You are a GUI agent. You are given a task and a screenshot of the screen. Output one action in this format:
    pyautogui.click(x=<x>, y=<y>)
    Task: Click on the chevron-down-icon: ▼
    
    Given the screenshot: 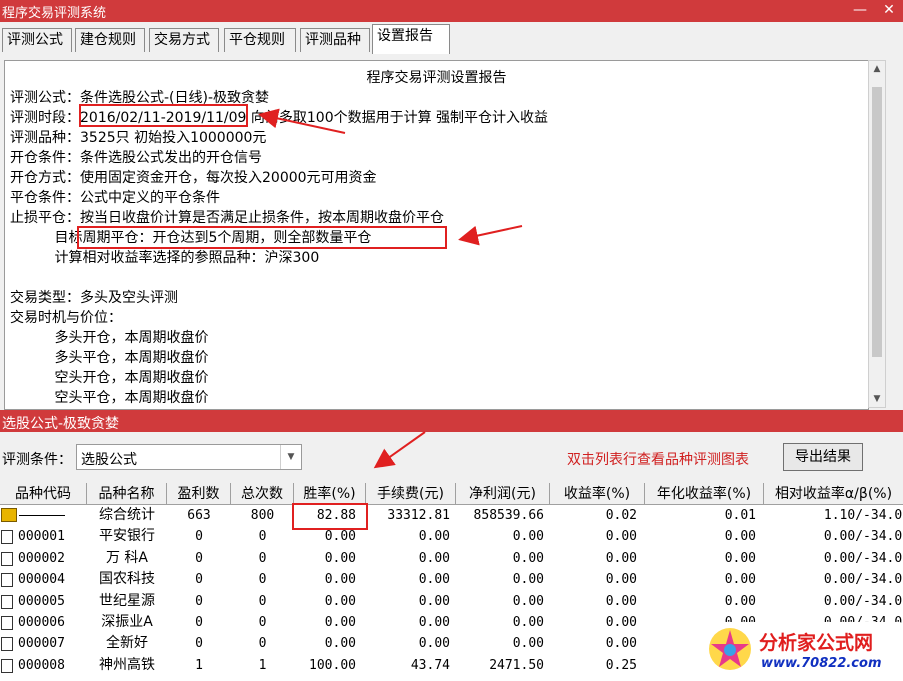 What is the action you would take?
    pyautogui.click(x=290, y=457)
    